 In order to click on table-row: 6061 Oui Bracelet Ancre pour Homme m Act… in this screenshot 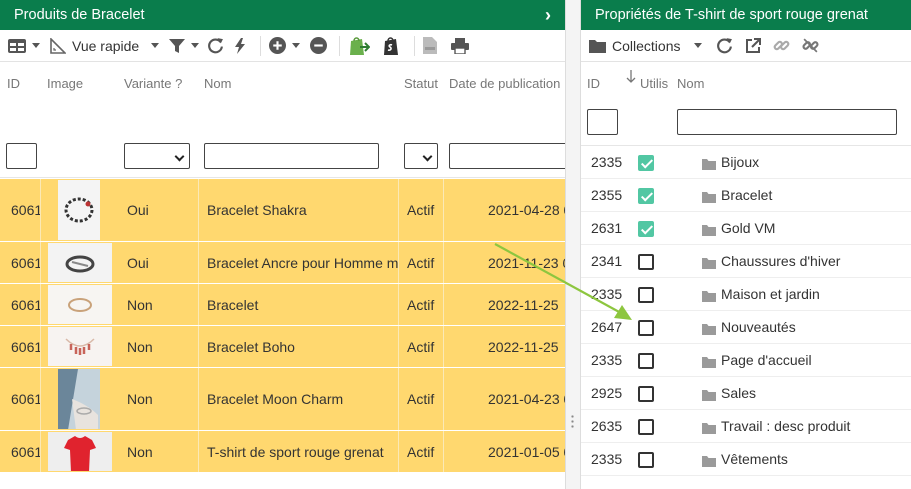, I will do `click(283, 263)`.